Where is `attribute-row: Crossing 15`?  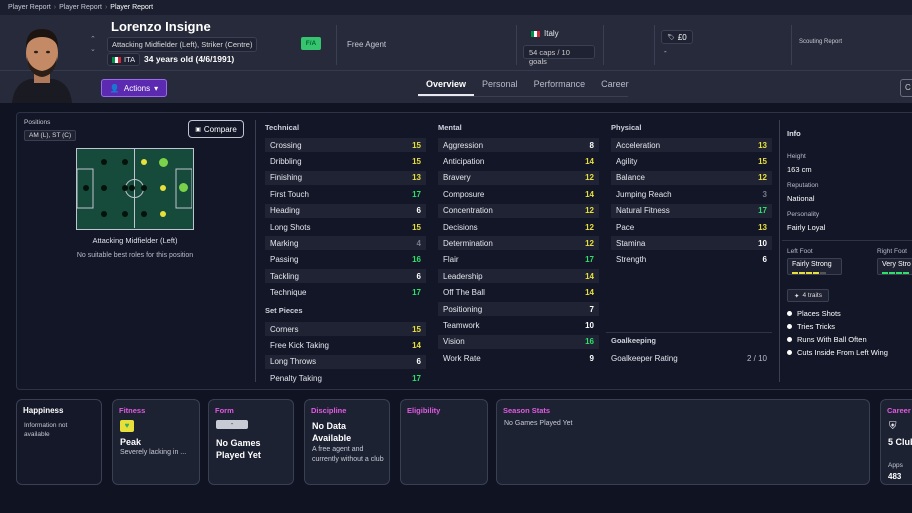 attribute-row: Crossing 15 is located at coordinates (345, 145).